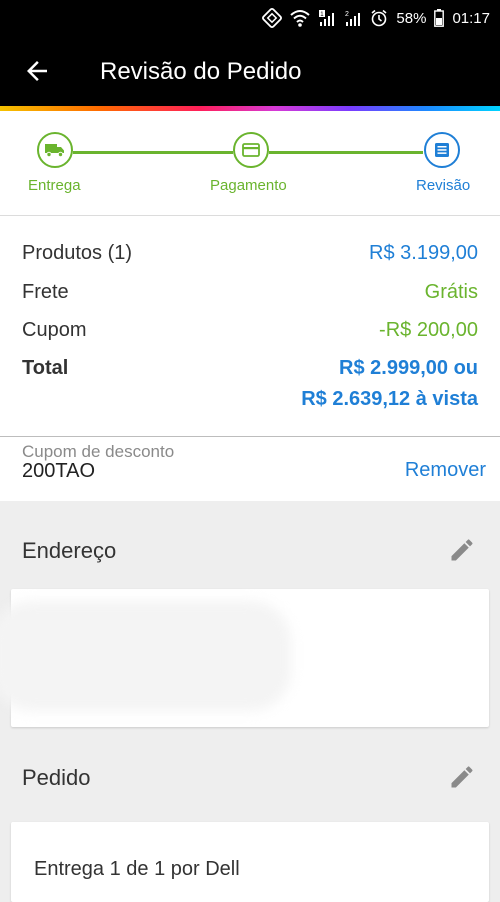 This screenshot has height=902, width=500. Describe the element at coordinates (389, 399) in the screenshot. I see `total-value-line2: R$ 2.639,12 à vista` at that location.